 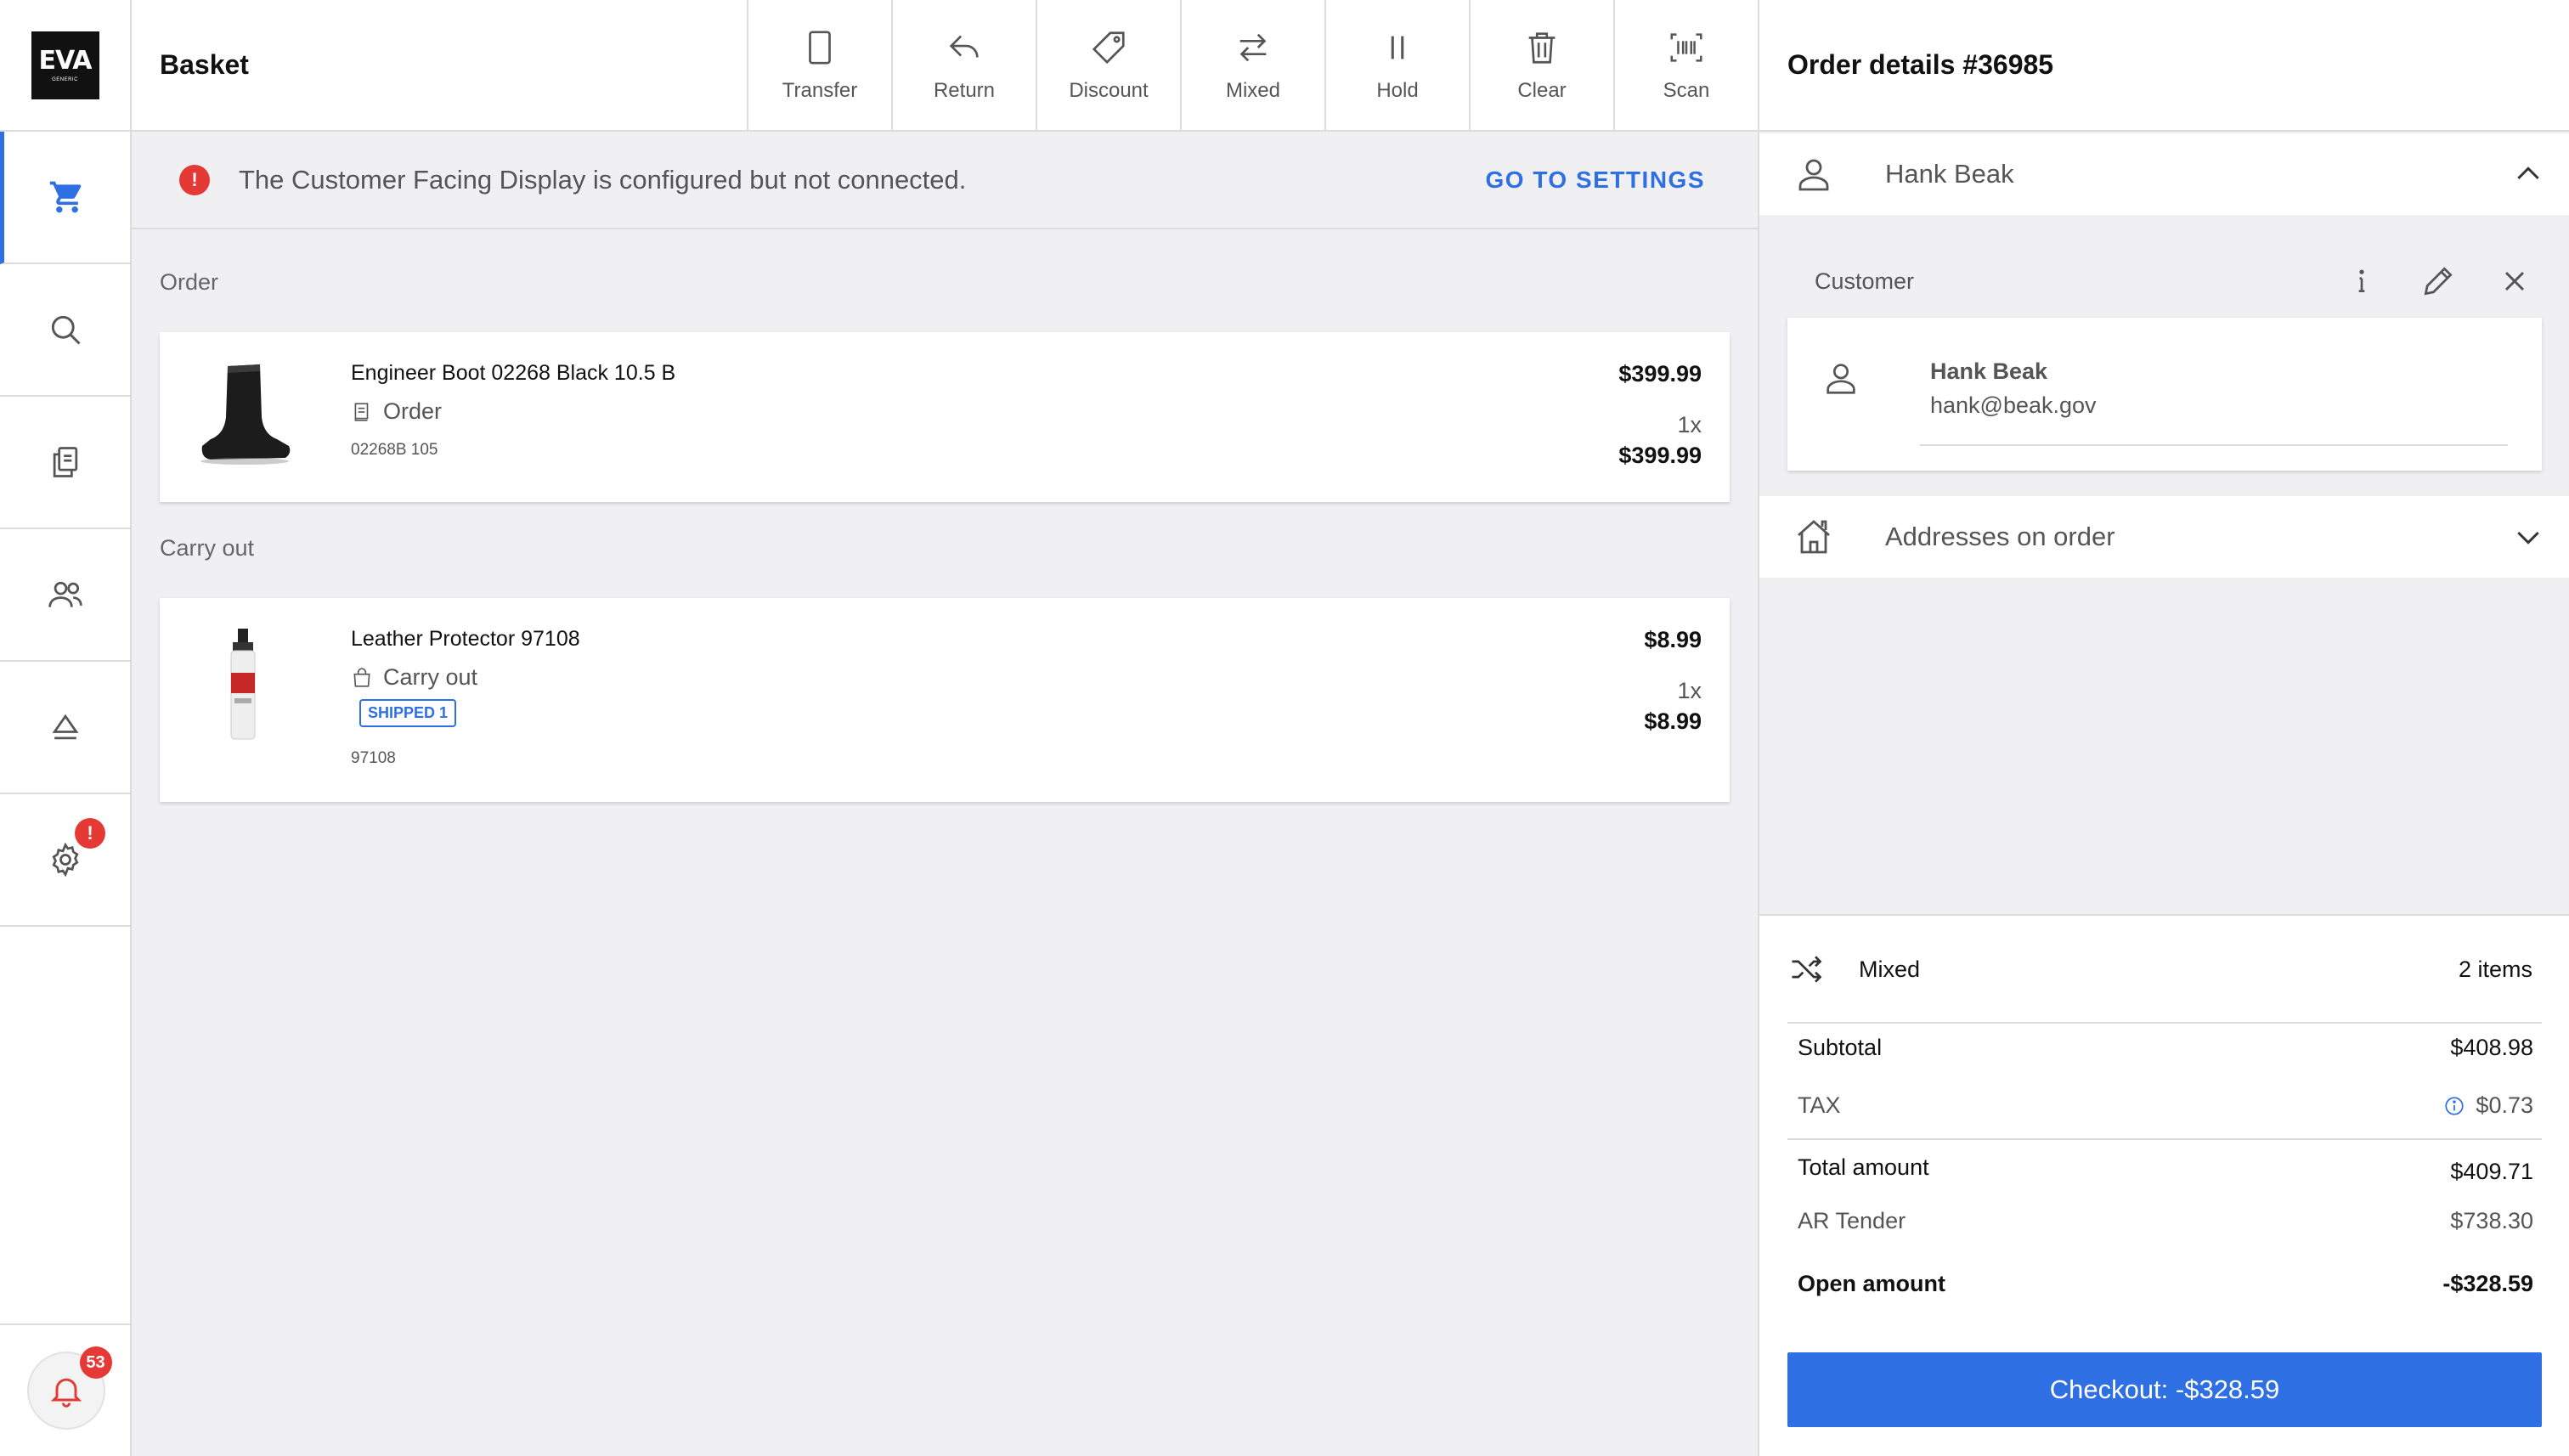 I want to click on checkout-button: Checkout: -$328.59, so click(x=2165, y=1390).